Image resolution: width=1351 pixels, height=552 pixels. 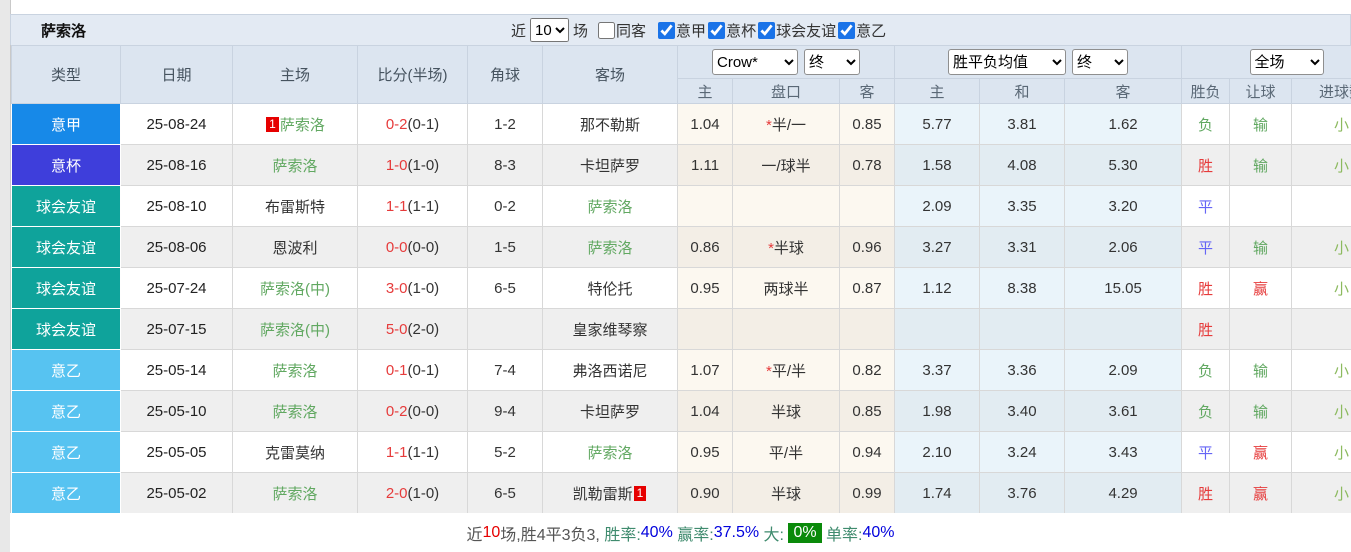 I want to click on filter-controls: 近 10 场 同客 意甲 意杯 球会友谊 意乙, so click(x=699, y=30).